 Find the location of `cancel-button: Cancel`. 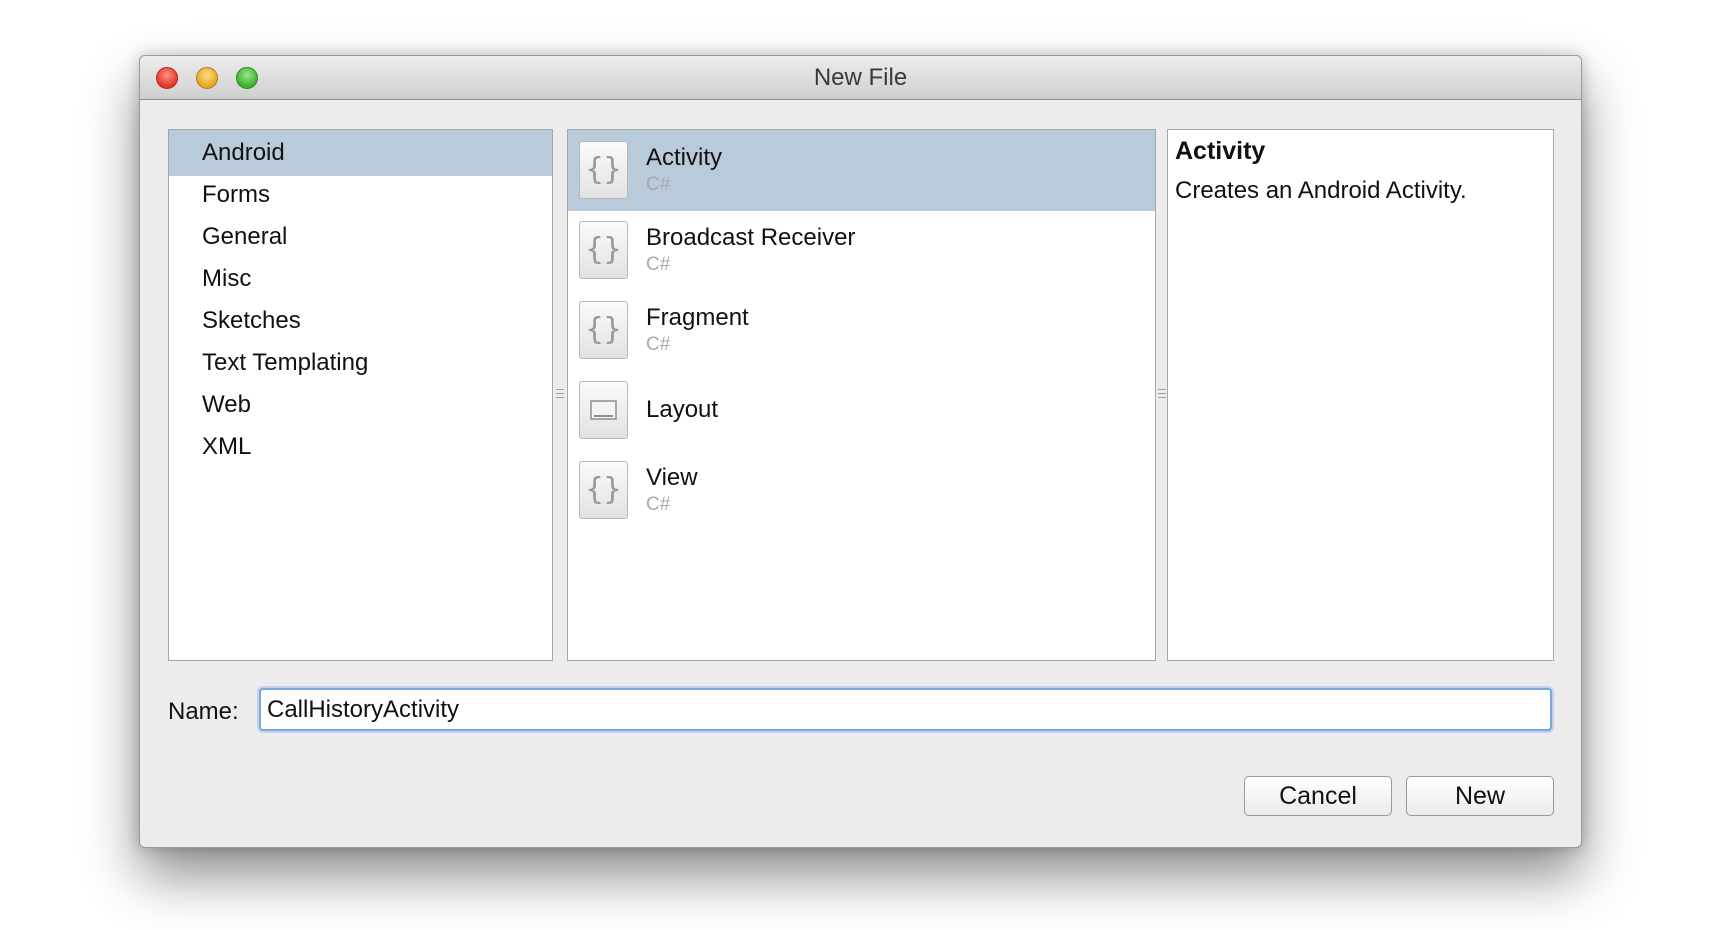

cancel-button: Cancel is located at coordinates (1318, 796).